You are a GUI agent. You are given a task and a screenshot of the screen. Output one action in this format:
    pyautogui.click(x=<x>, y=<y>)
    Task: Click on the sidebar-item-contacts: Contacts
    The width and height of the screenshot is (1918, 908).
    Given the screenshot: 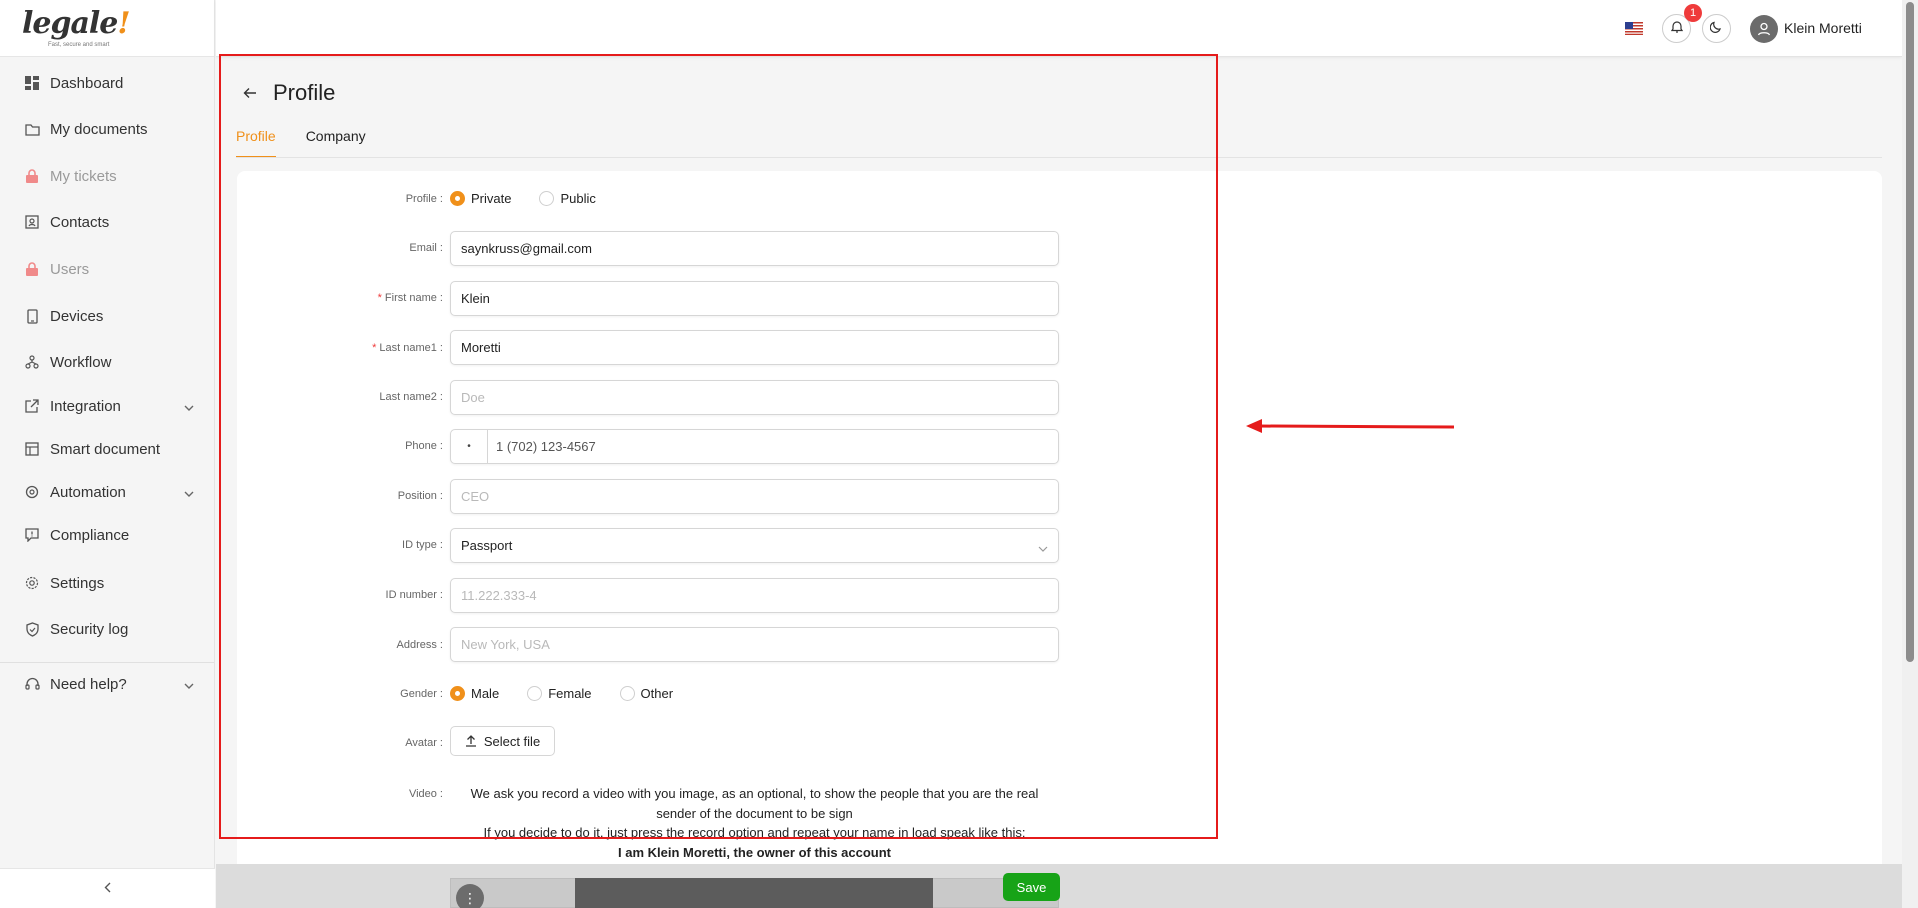 What is the action you would take?
    pyautogui.click(x=107, y=222)
    